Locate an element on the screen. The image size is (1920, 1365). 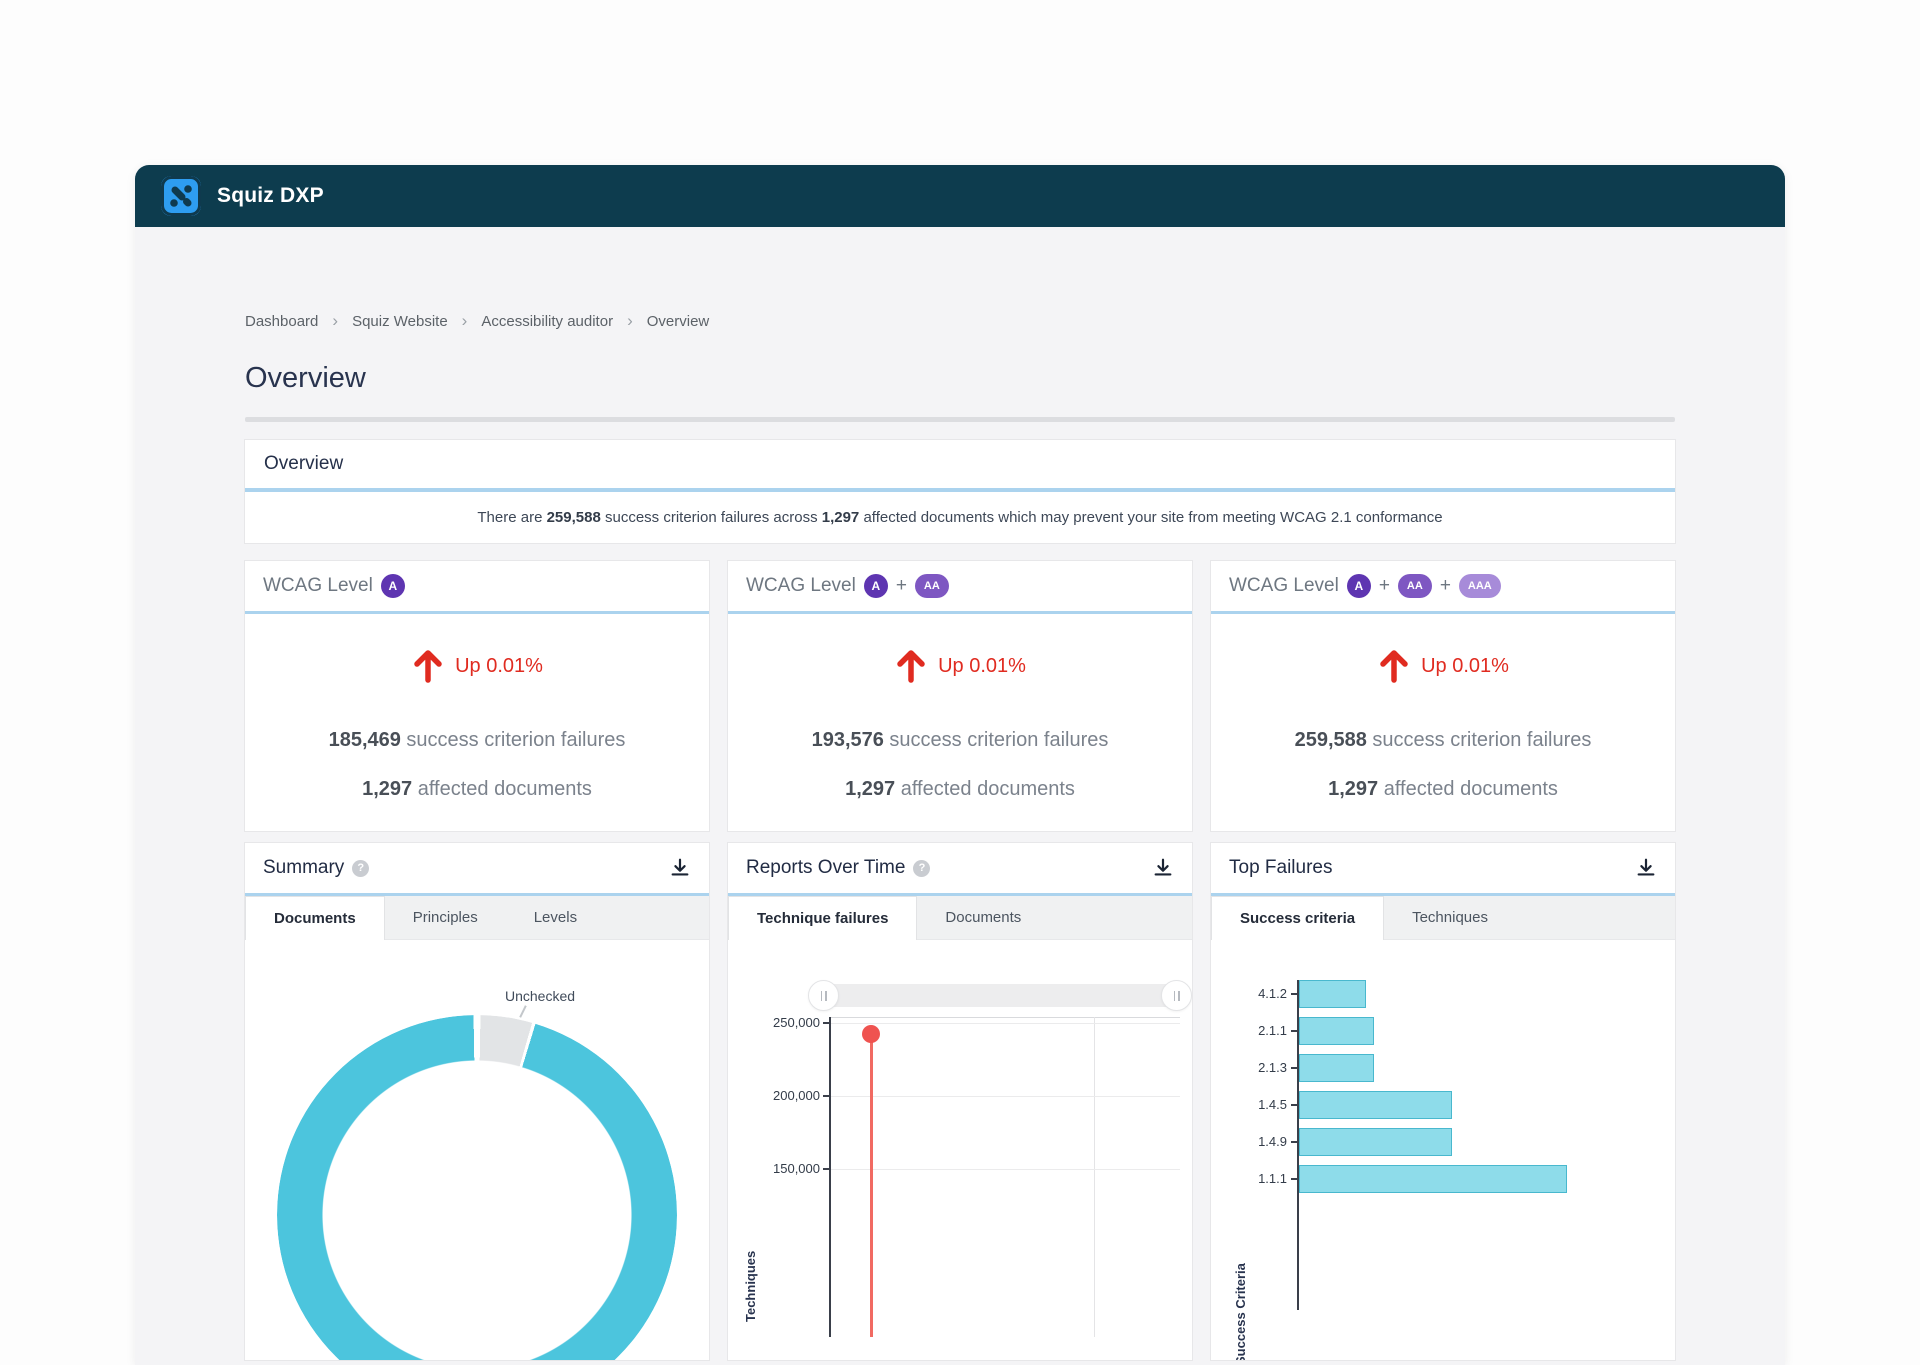
failures-count: 185,469 is located at coordinates (364, 740).